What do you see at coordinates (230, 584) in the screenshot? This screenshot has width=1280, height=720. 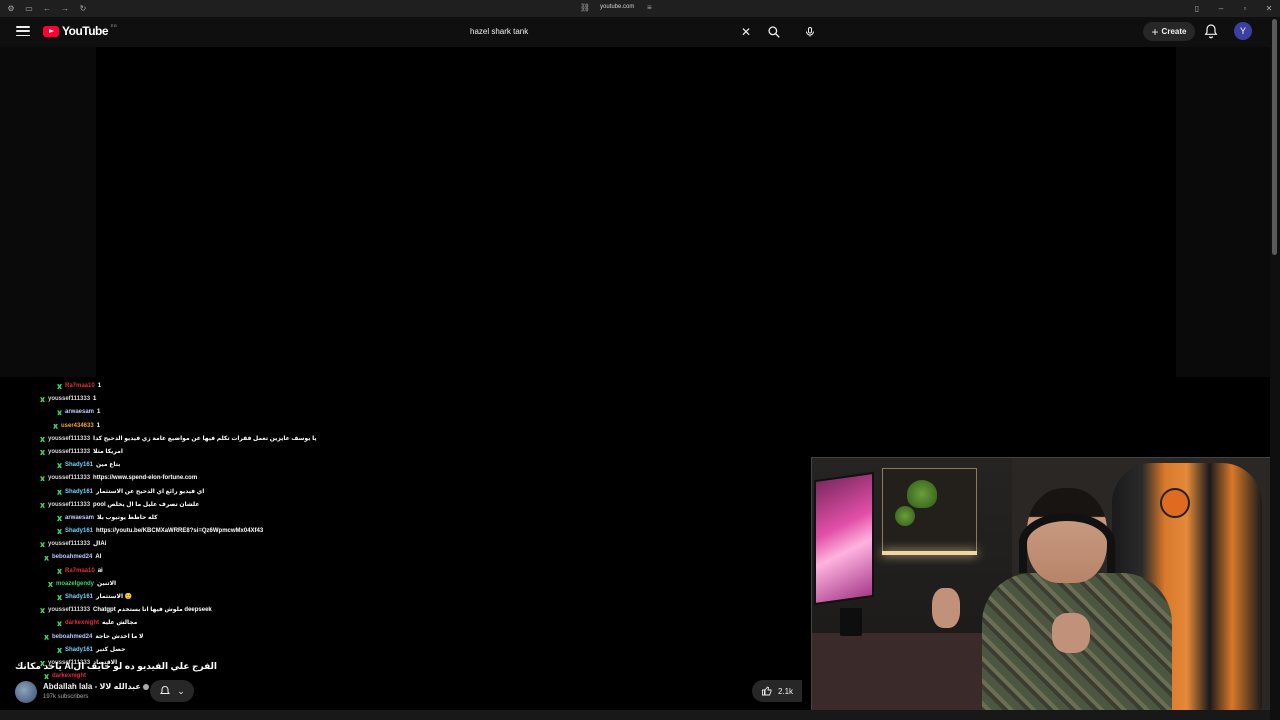 I see `chat-message: moazelgendy الاتنين` at bounding box center [230, 584].